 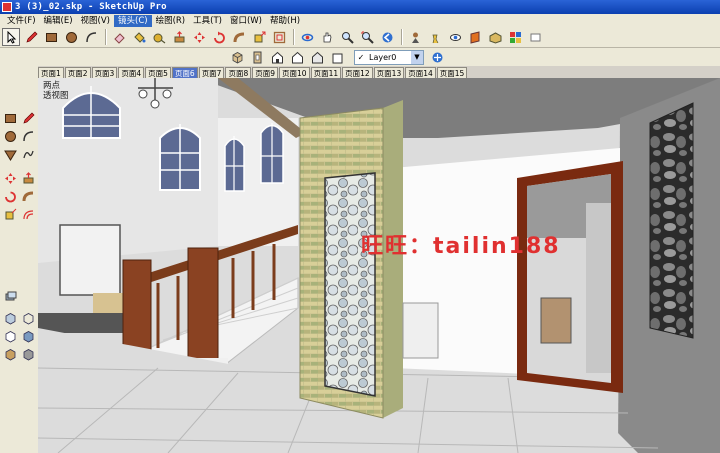 I want to click on zoom-tool-button, so click(x=347, y=37).